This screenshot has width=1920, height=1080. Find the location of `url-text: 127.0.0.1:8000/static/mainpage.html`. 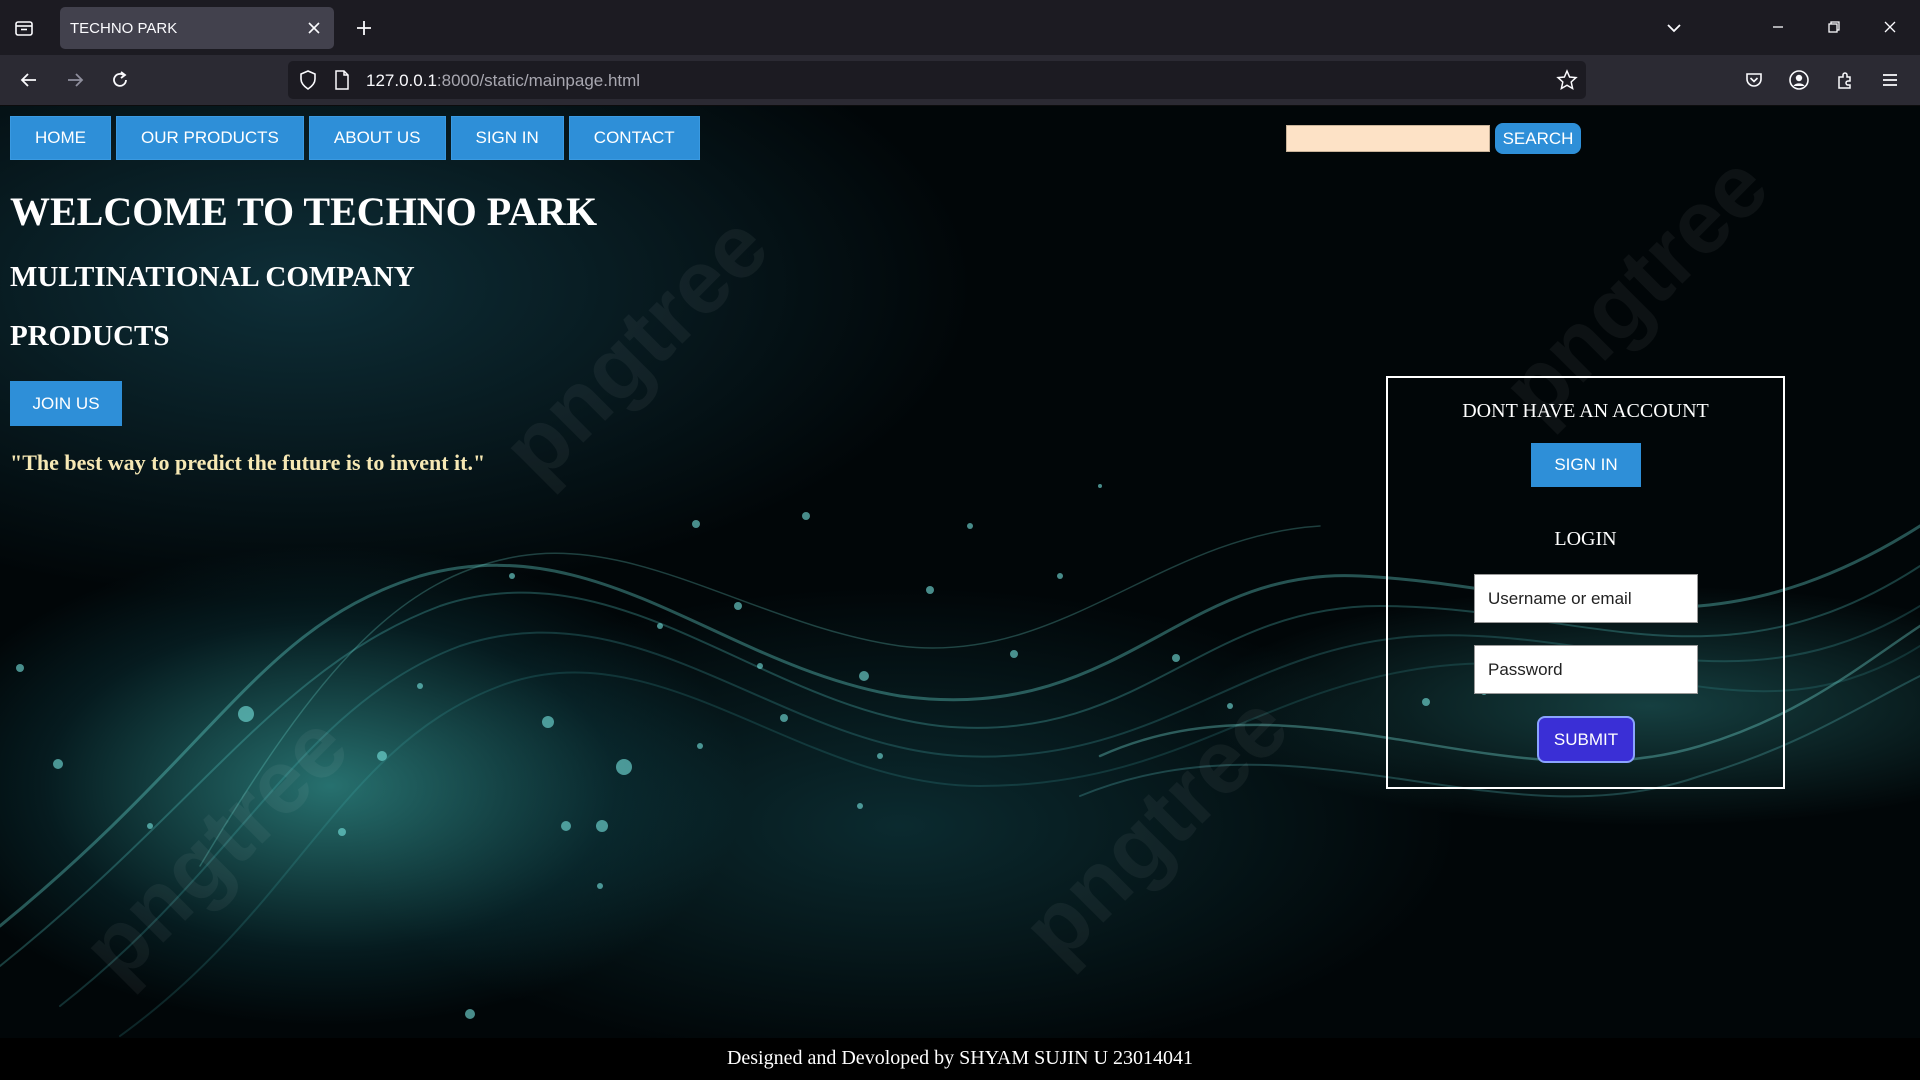

url-text: 127.0.0.1:8000/static/mainpage.html is located at coordinates (503, 81).